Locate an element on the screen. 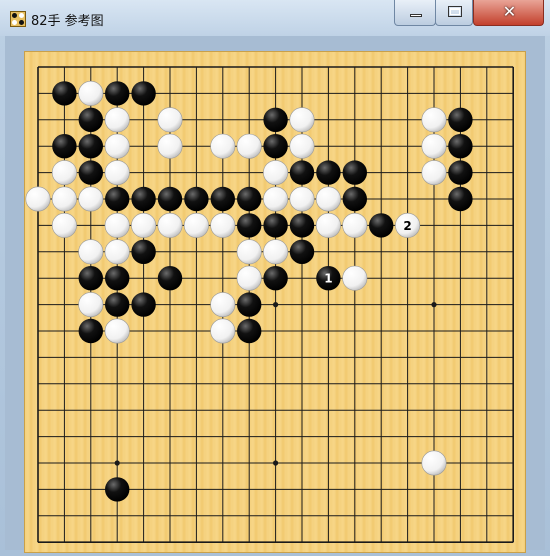 The height and width of the screenshot is (556, 550). move-number-label: 2 is located at coordinates (407, 226).